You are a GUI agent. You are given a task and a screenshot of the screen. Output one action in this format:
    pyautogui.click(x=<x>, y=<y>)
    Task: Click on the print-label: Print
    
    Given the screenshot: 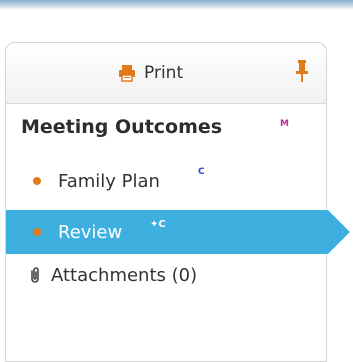 What is the action you would take?
    pyautogui.click(x=164, y=73)
    